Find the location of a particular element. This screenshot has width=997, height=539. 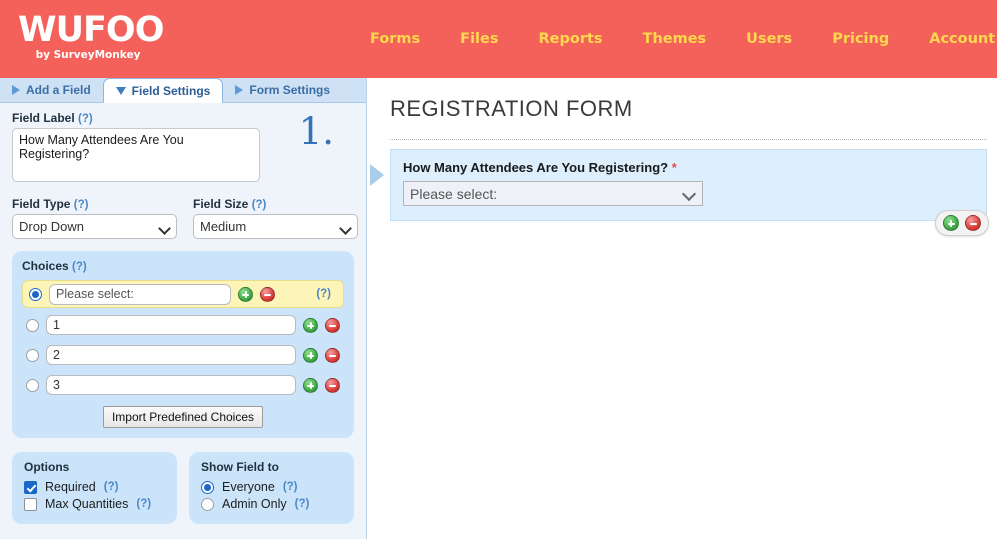

required-label: Required is located at coordinates (70, 487).